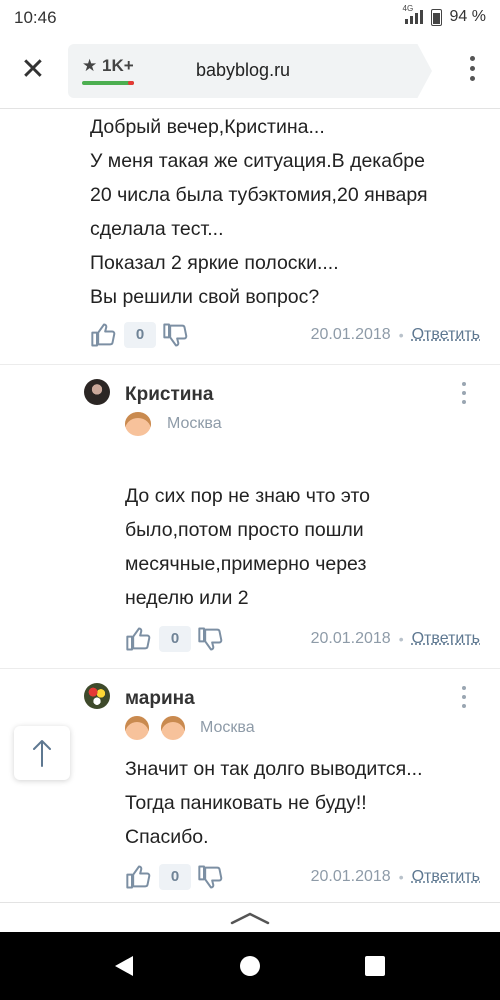 The image size is (500, 1000). I want to click on comment-line: У меня такая же ситуация.В декабре, so click(257, 161).